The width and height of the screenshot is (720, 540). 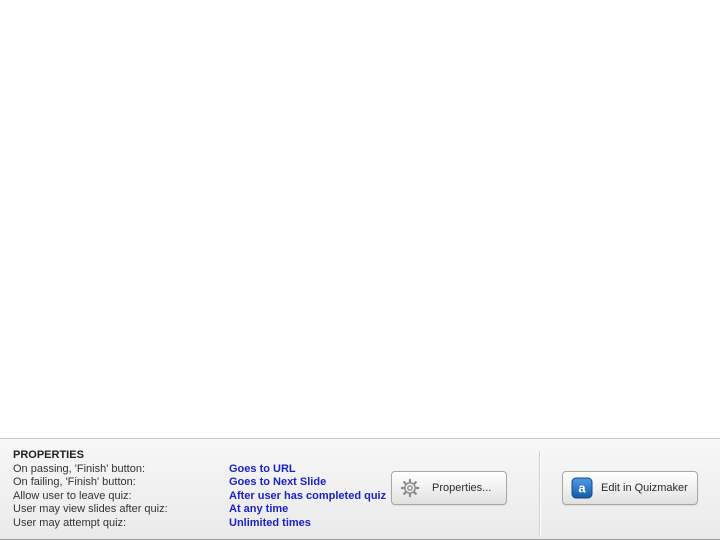 What do you see at coordinates (278, 482) in the screenshot?
I see `property-value-finish-fail: Goes to Next Slide` at bounding box center [278, 482].